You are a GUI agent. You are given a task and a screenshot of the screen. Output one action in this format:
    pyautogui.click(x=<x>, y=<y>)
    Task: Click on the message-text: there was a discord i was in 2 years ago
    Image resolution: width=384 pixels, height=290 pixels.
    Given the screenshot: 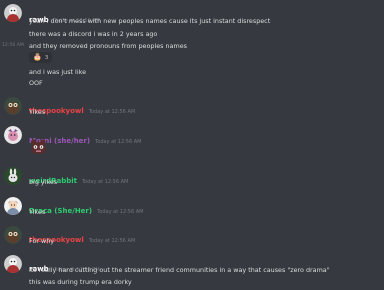 What is the action you would take?
    pyautogui.click(x=93, y=34)
    